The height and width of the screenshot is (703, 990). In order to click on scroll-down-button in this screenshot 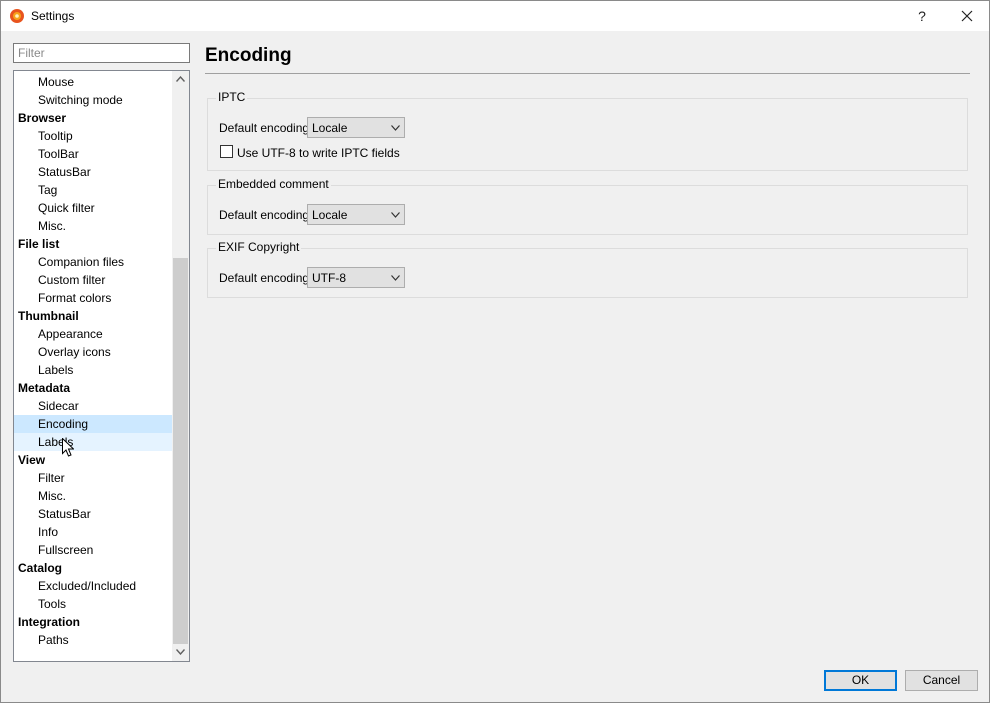, I will do `click(180, 652)`.